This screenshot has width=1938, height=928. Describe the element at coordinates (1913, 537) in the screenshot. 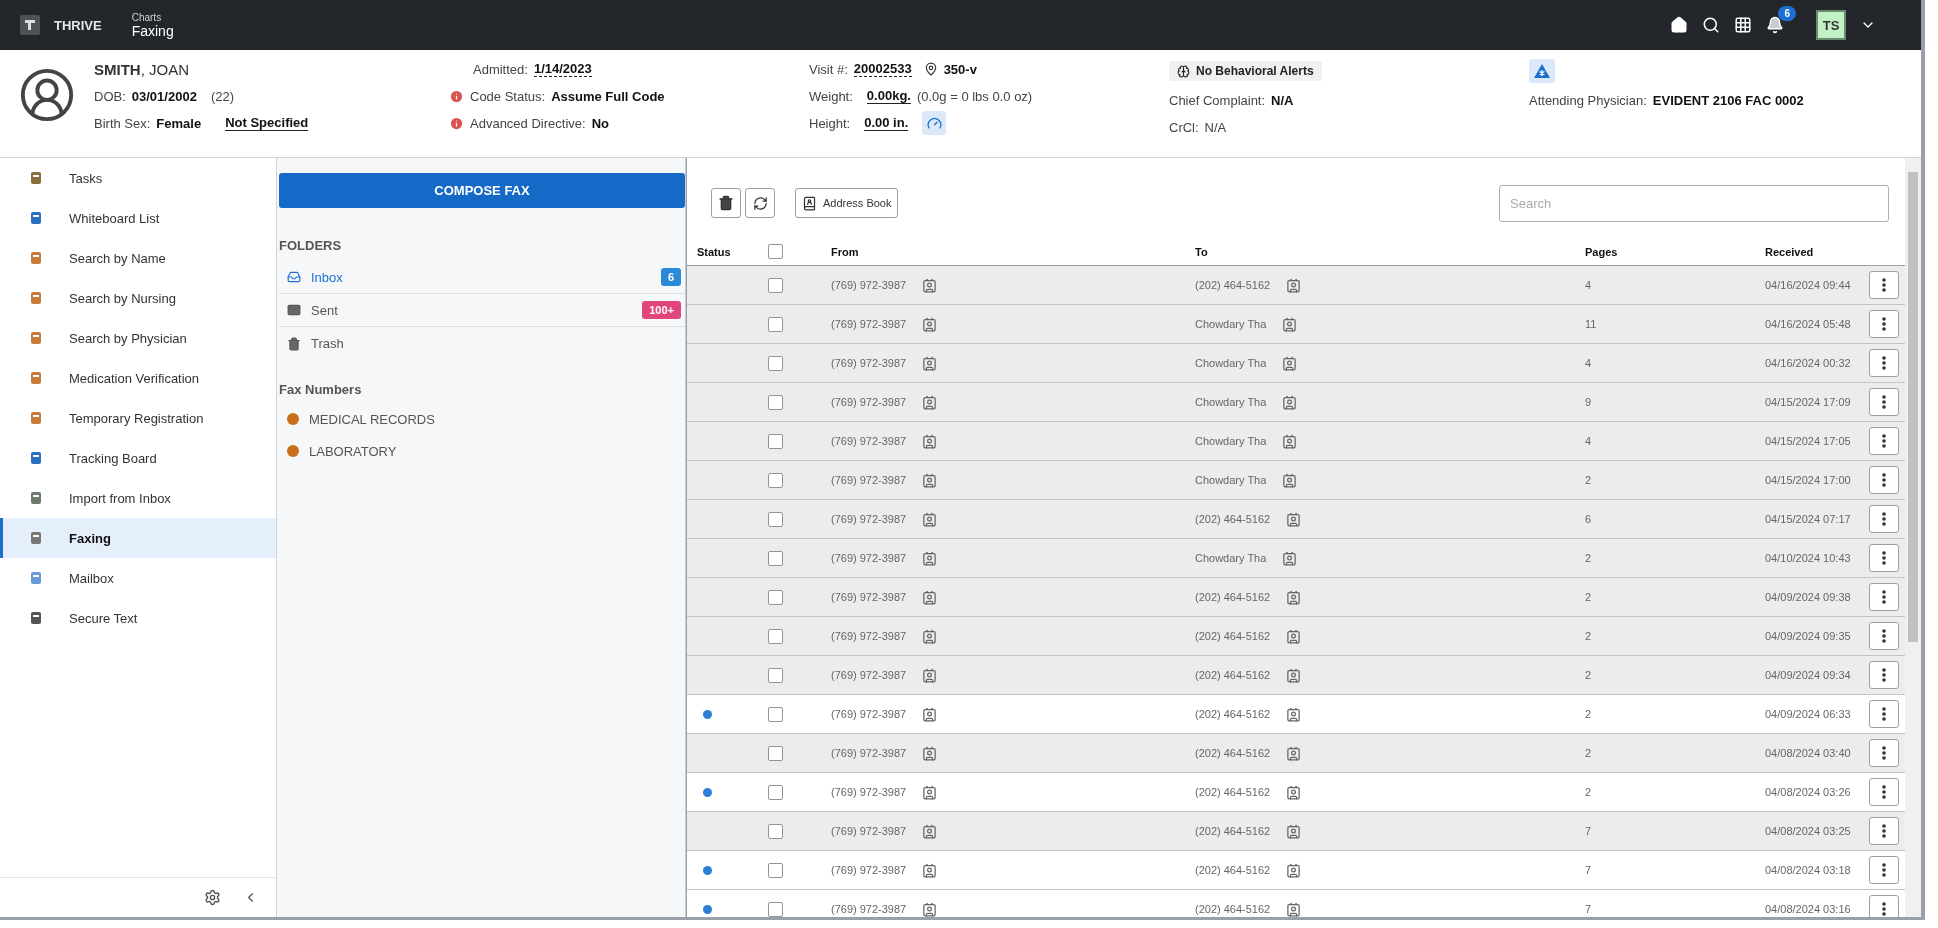

I see `scrollbar` at that location.